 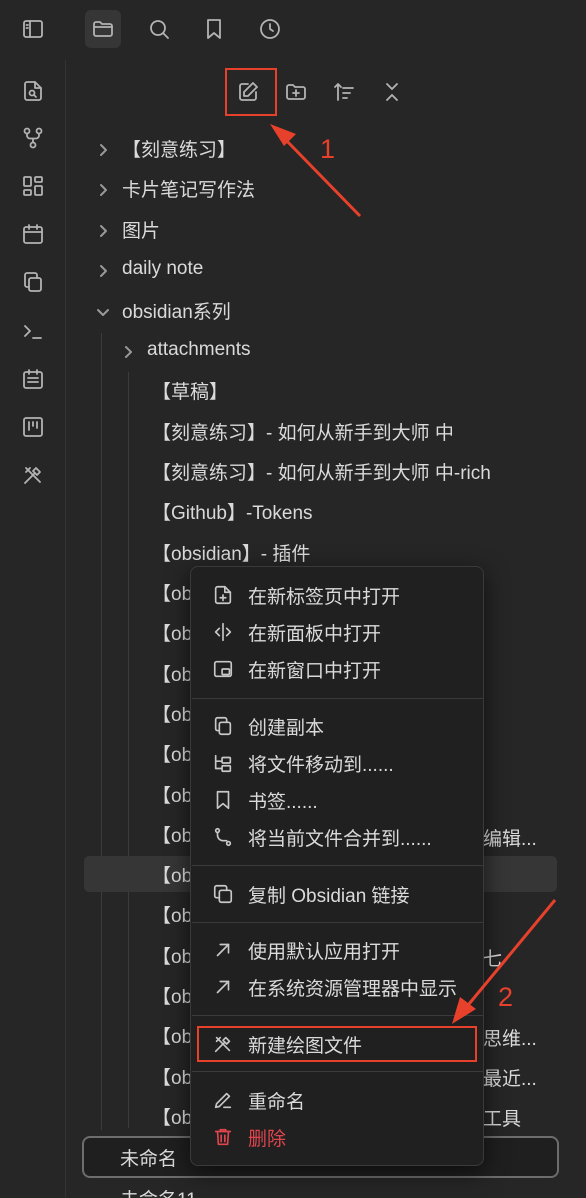 What do you see at coordinates (175, 188) in the screenshot?
I see `folder-item: 卡片笔记写作法` at bounding box center [175, 188].